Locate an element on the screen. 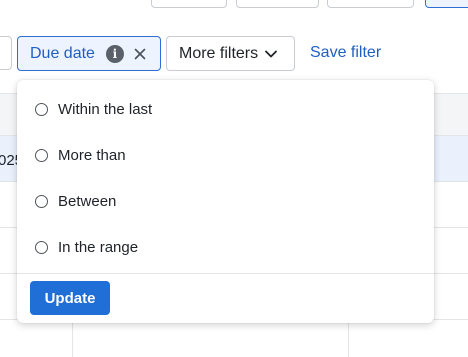 The width and height of the screenshot is (468, 357). option-label: Within the last is located at coordinates (105, 109).